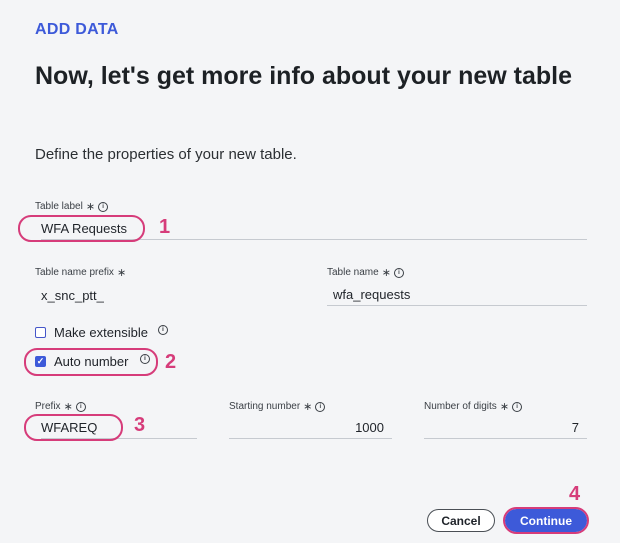 This screenshot has height=543, width=620. What do you see at coordinates (40, 332) in the screenshot?
I see `make-extensible-checkbox` at bounding box center [40, 332].